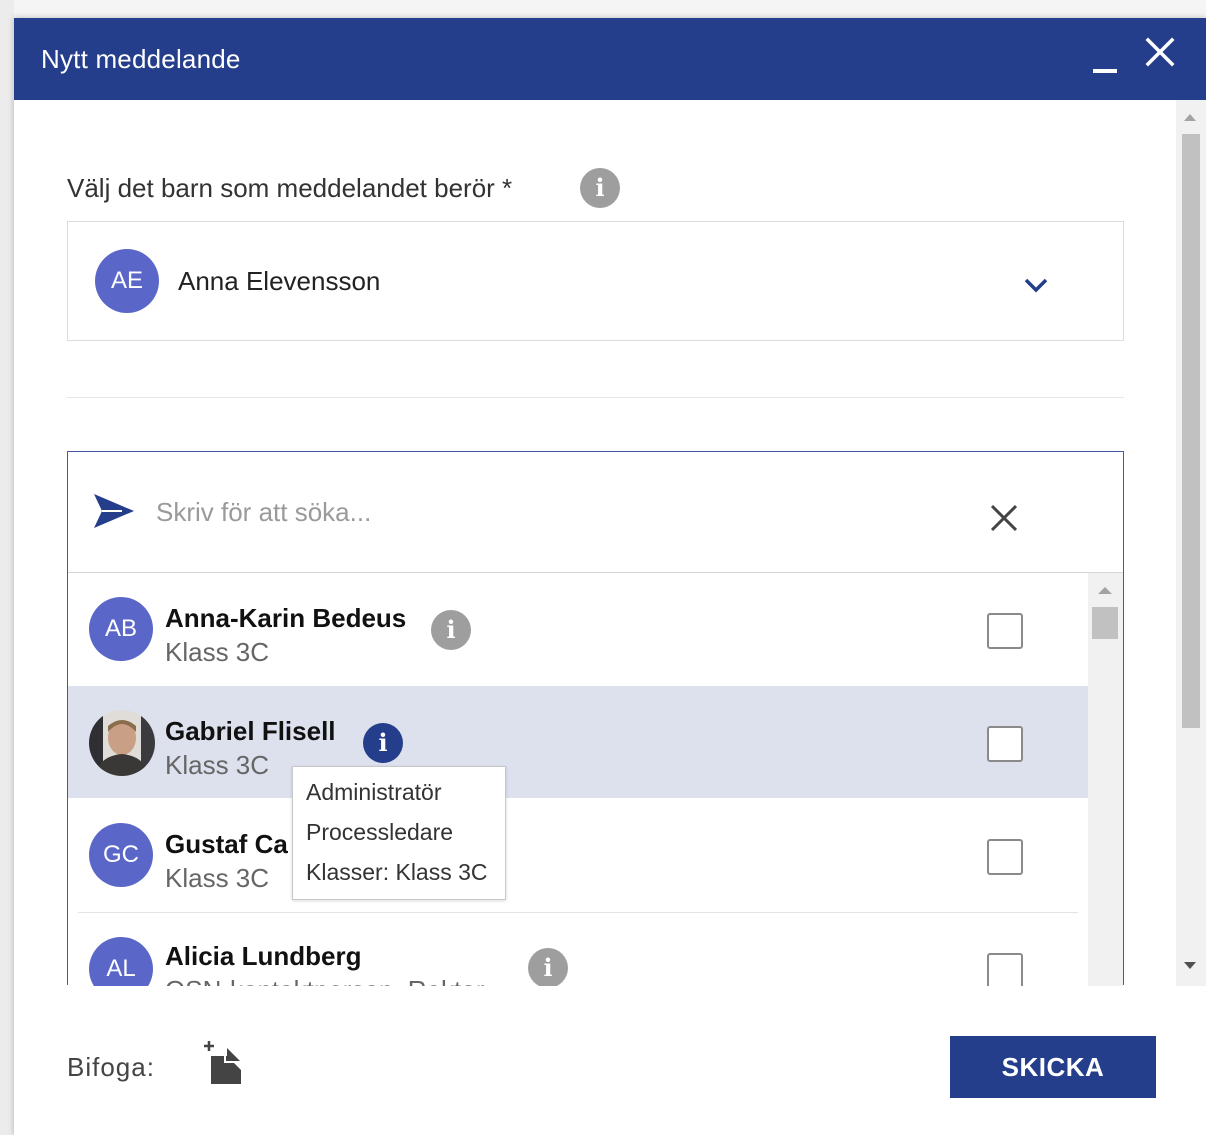  What do you see at coordinates (1004, 518) in the screenshot?
I see `clear-search-icon` at bounding box center [1004, 518].